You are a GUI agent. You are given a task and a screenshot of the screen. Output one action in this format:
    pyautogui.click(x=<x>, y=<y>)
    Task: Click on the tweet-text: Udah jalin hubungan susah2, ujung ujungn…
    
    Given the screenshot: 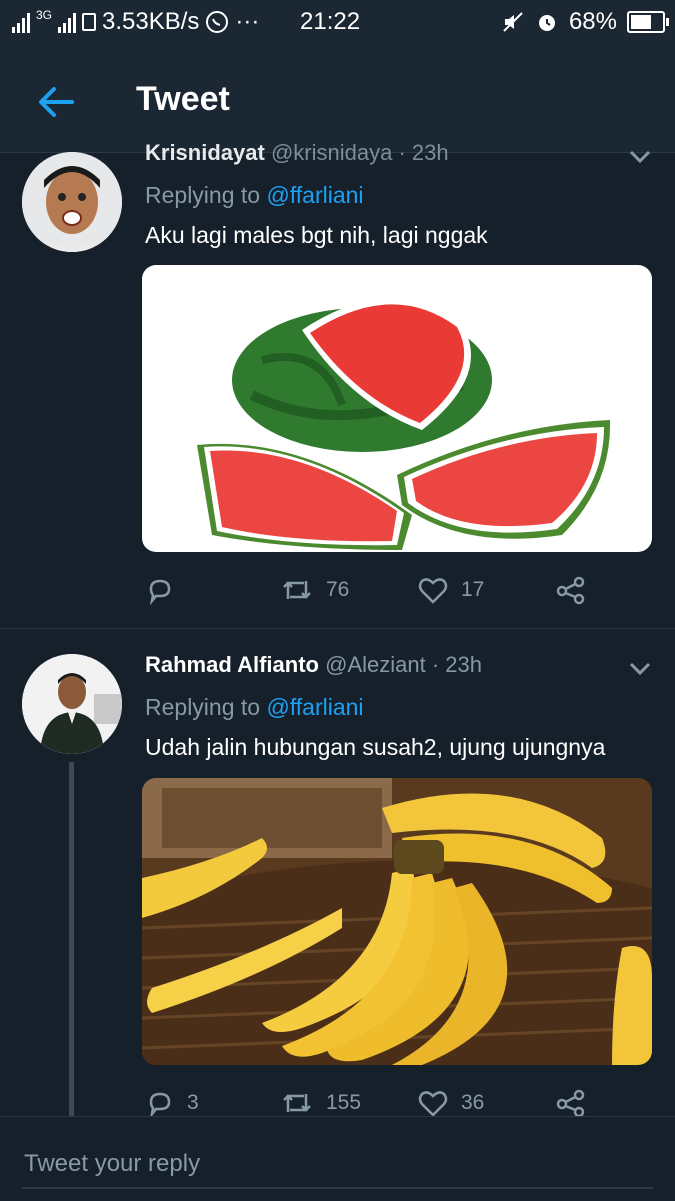 What is the action you would take?
    pyautogui.click(x=375, y=747)
    